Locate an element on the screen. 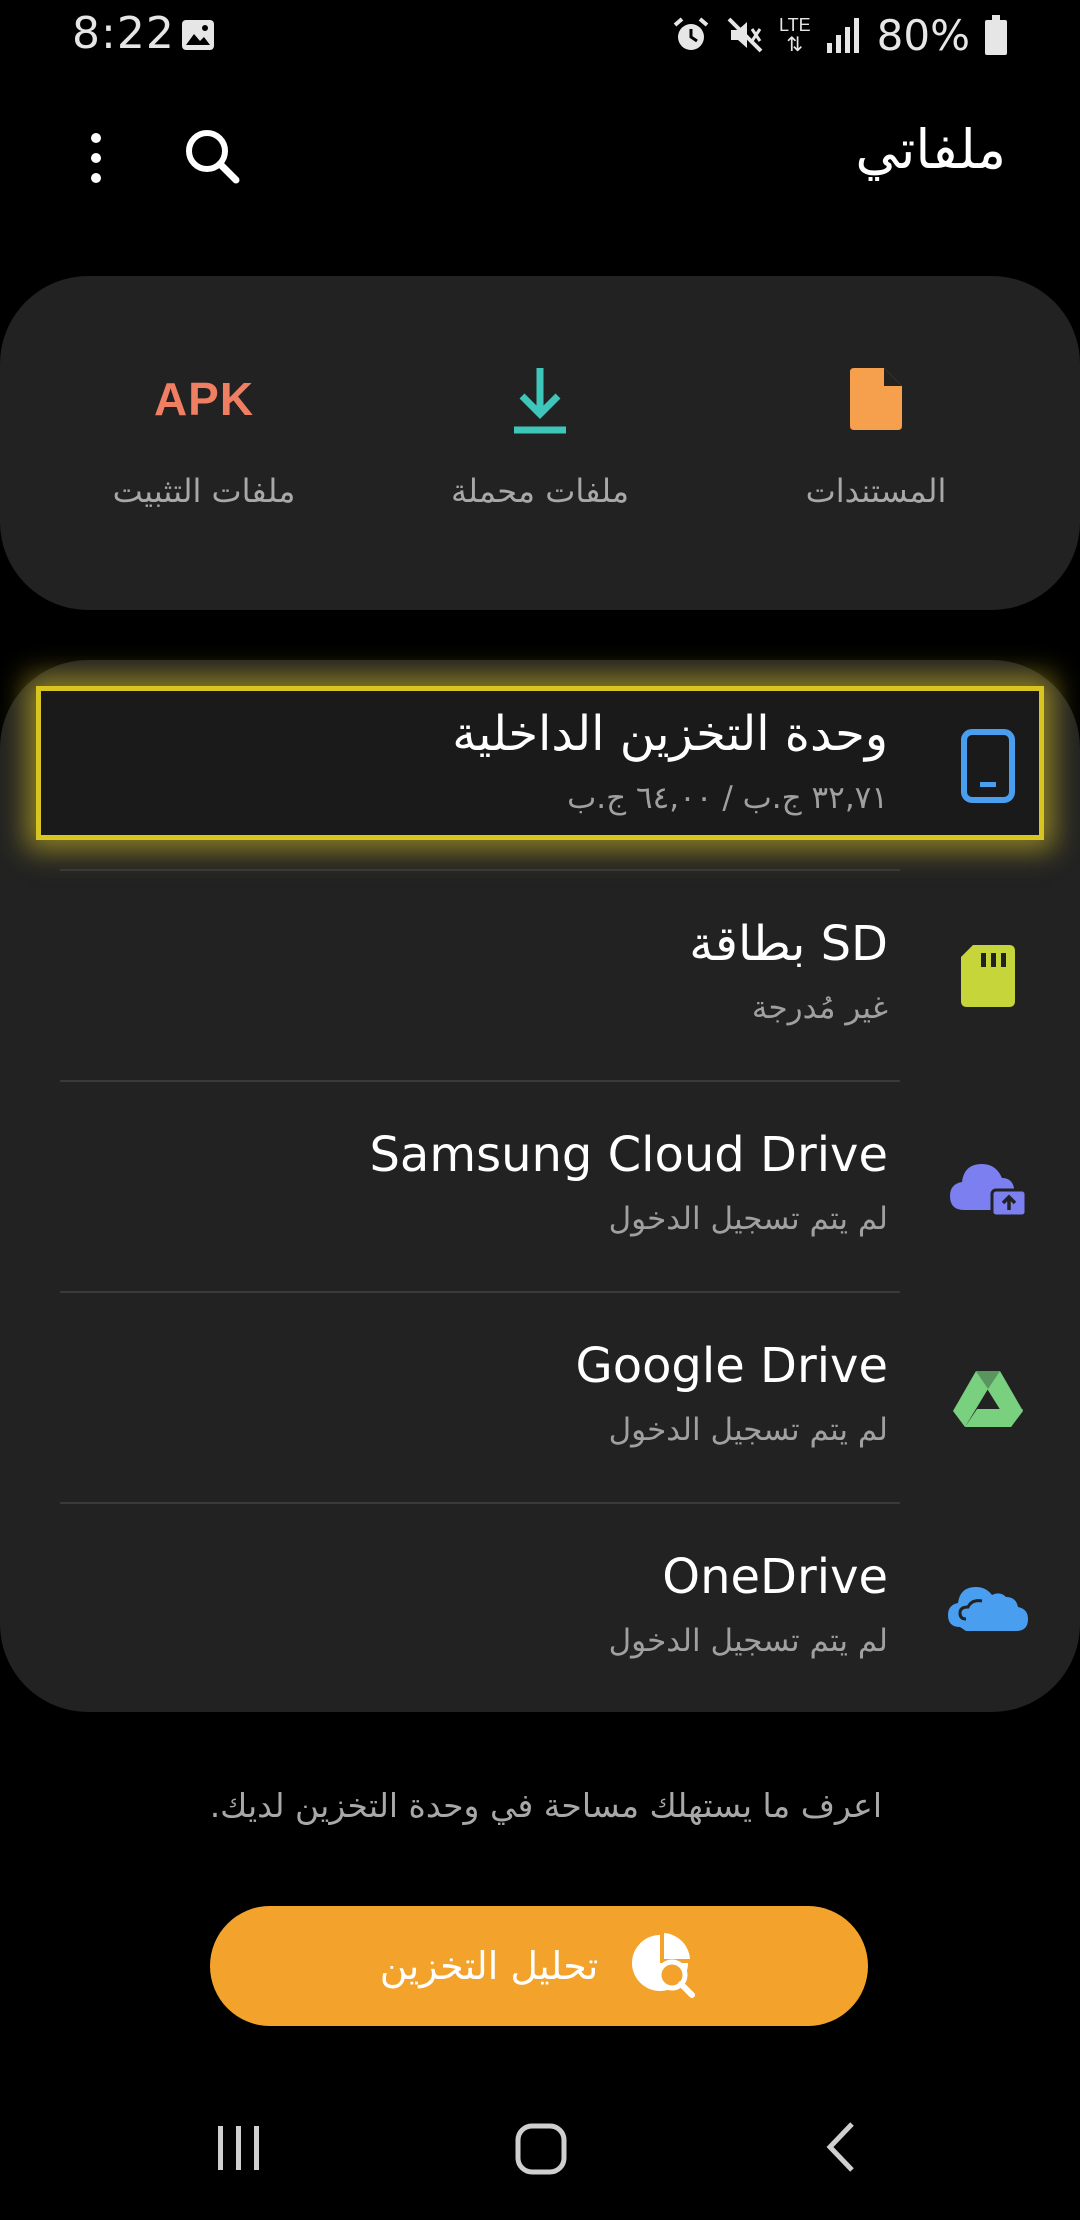 Image resolution: width=1080 pixels, height=2220 pixels. apk-icon: APK is located at coordinates (204, 399).